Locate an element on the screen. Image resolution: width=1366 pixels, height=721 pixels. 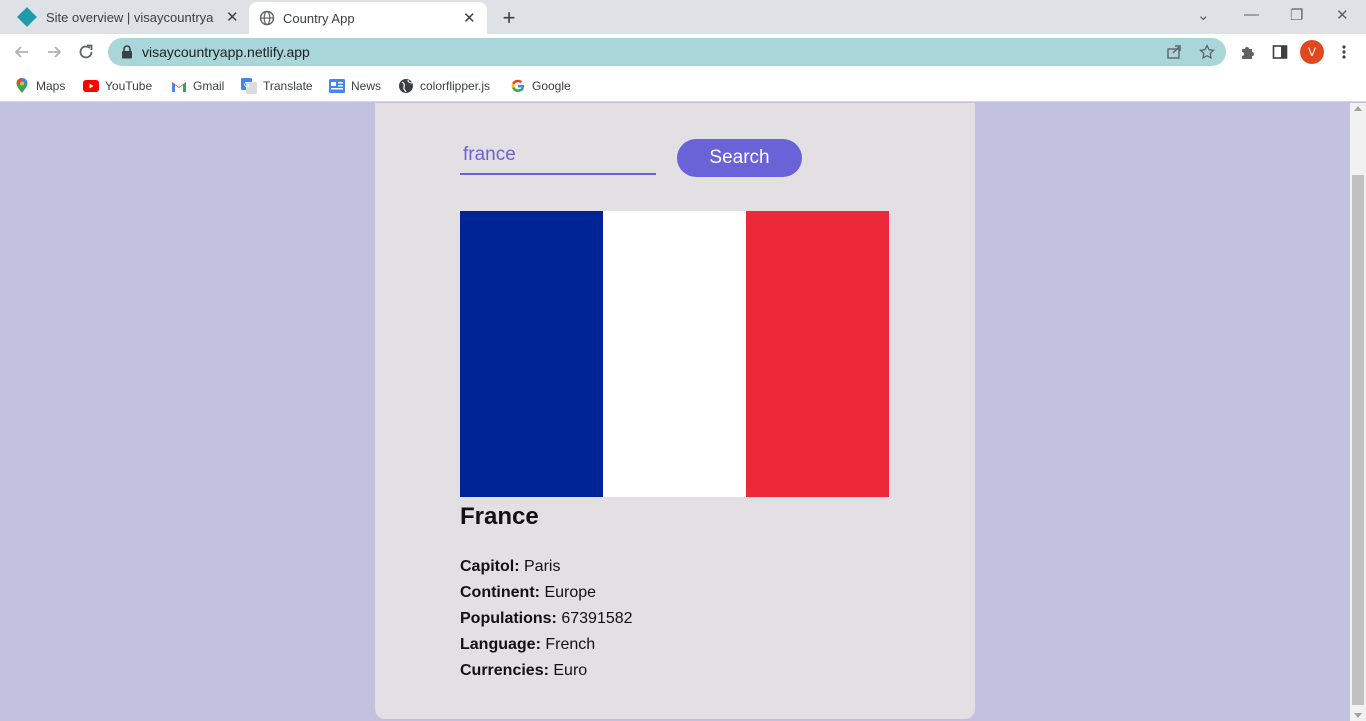
tab-country-app: Country App ✕ is located at coordinates (368, 18).